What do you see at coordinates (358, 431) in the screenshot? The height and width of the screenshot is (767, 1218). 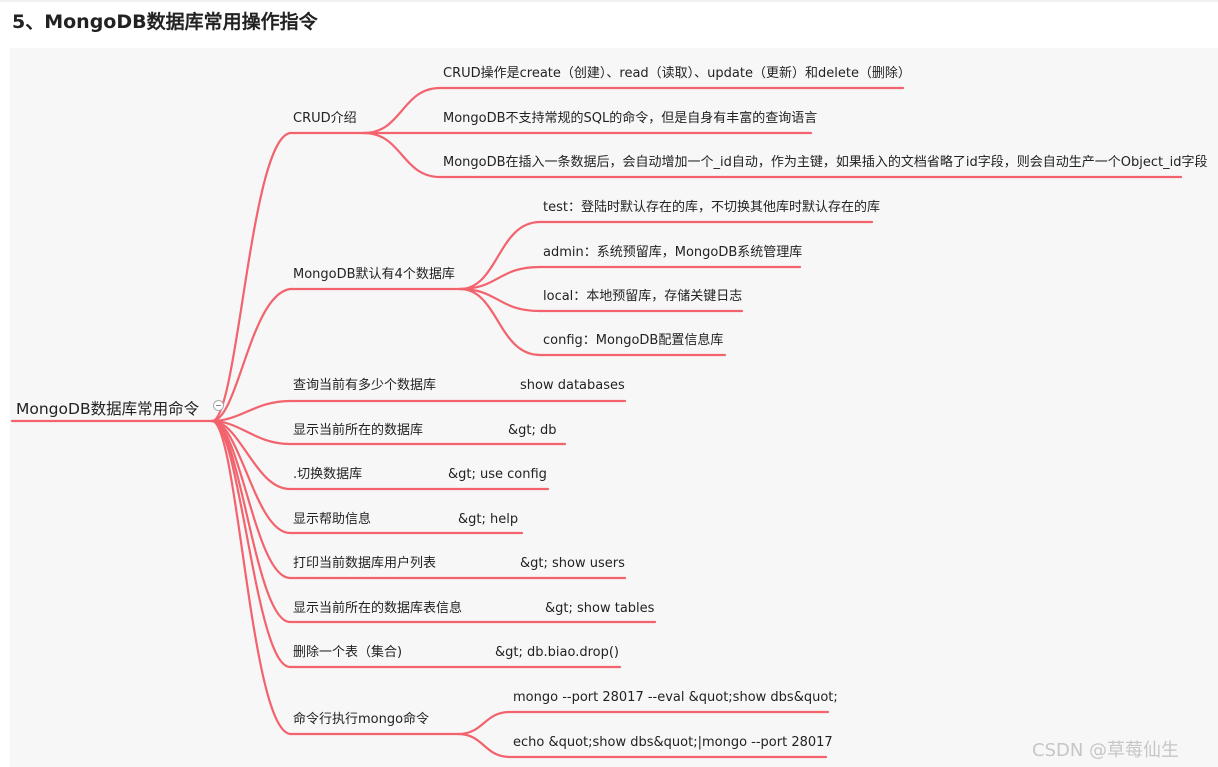 I see `node-cmd-label: 显示当前所在的数据库` at bounding box center [358, 431].